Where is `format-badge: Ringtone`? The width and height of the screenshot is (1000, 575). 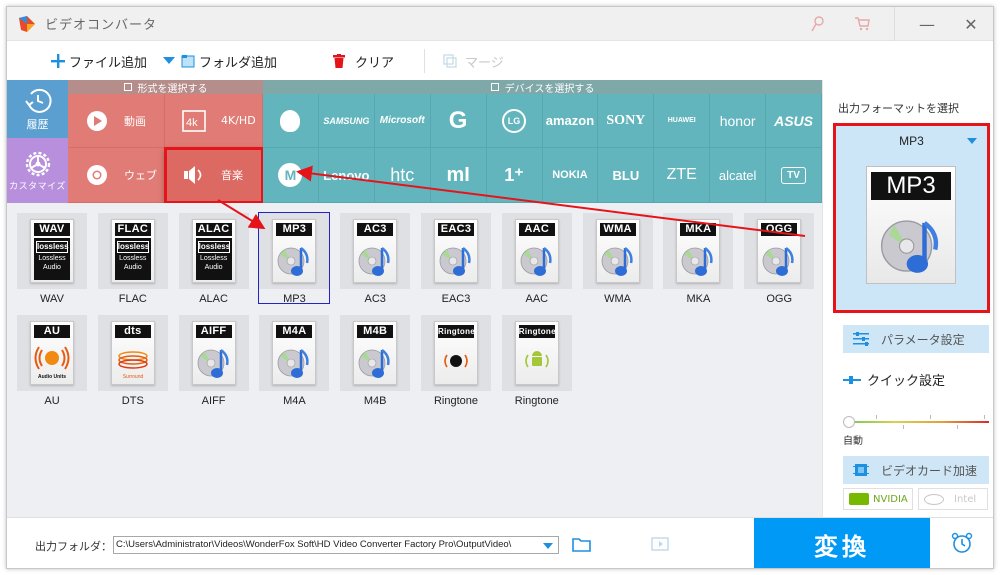 format-badge: Ringtone is located at coordinates (537, 331).